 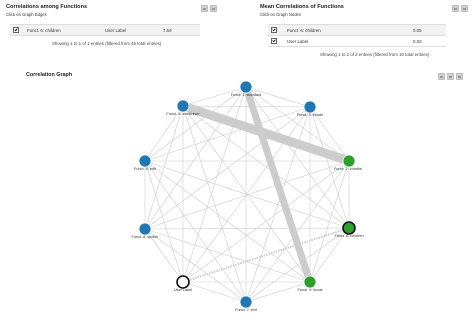 I want to click on graph-edge-f4-f6, so click(x=266, y=167).